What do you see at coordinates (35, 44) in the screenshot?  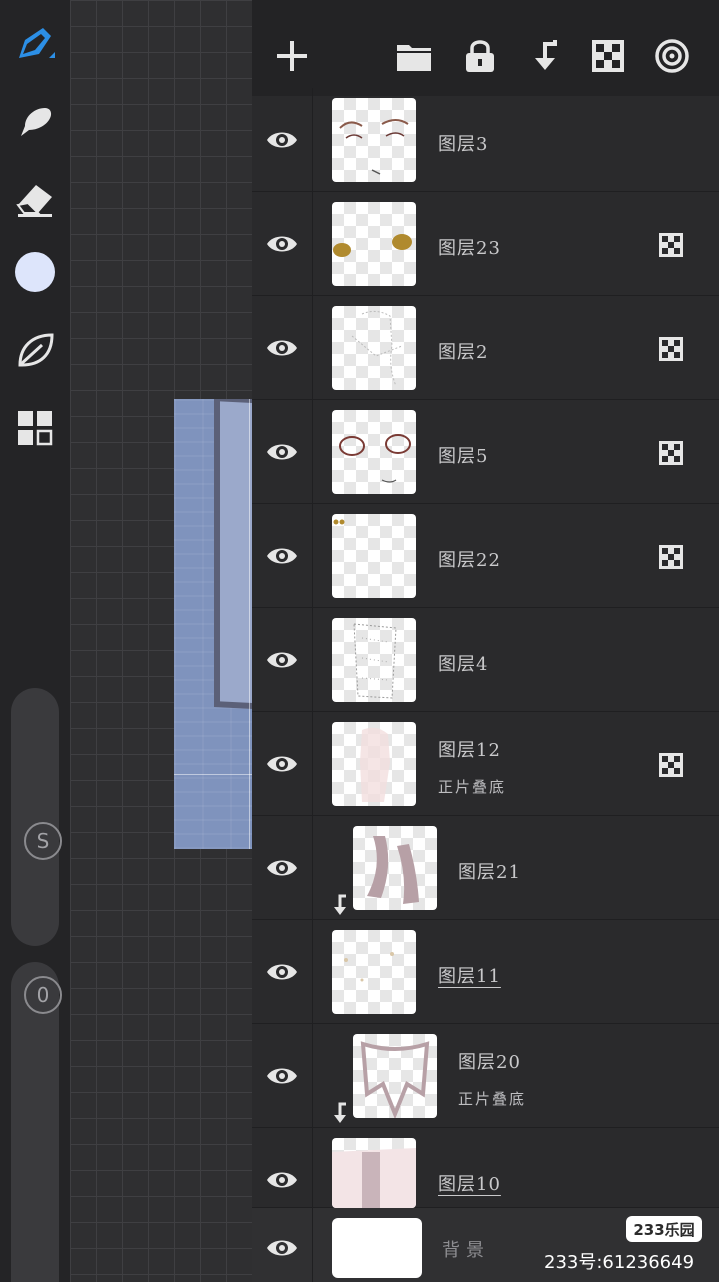 I see `brush-icon` at bounding box center [35, 44].